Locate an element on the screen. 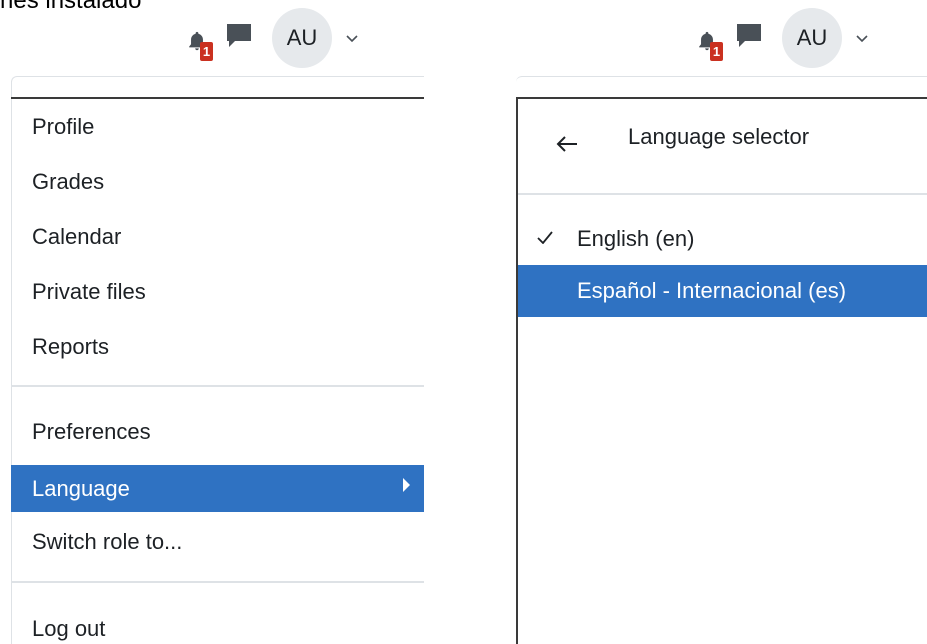 Image resolution: width=927 pixels, height=644 pixels. menu-item-reports: Reports is located at coordinates (217, 347).